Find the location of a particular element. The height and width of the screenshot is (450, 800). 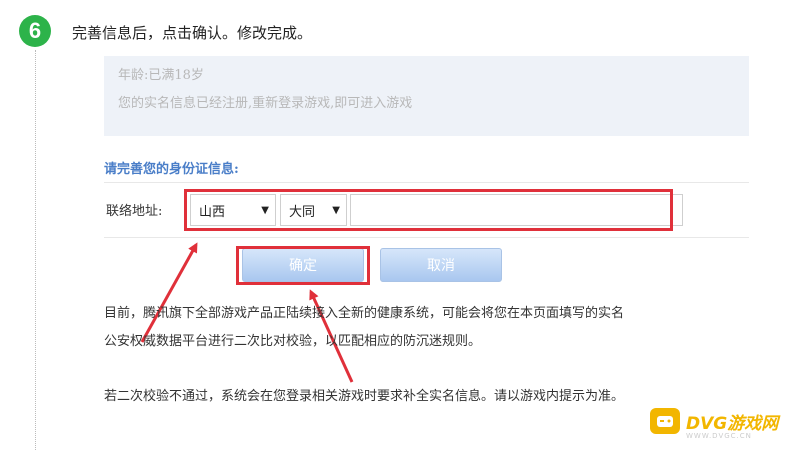

watermark-url: WWW.DVGC.CN is located at coordinates (719, 436).